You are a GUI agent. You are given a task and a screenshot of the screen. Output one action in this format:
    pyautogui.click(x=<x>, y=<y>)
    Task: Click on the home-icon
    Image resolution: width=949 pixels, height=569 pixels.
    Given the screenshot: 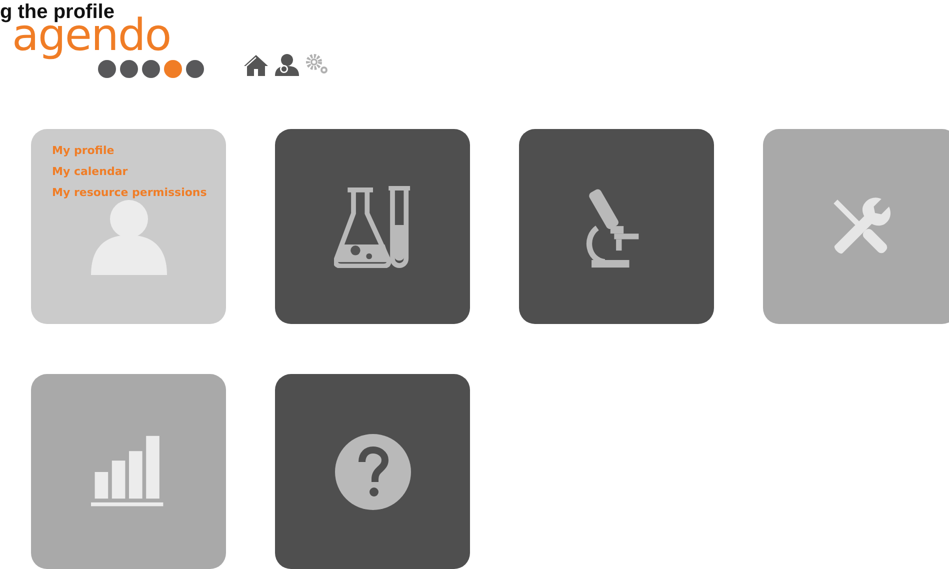 What is the action you would take?
    pyautogui.click(x=256, y=65)
    